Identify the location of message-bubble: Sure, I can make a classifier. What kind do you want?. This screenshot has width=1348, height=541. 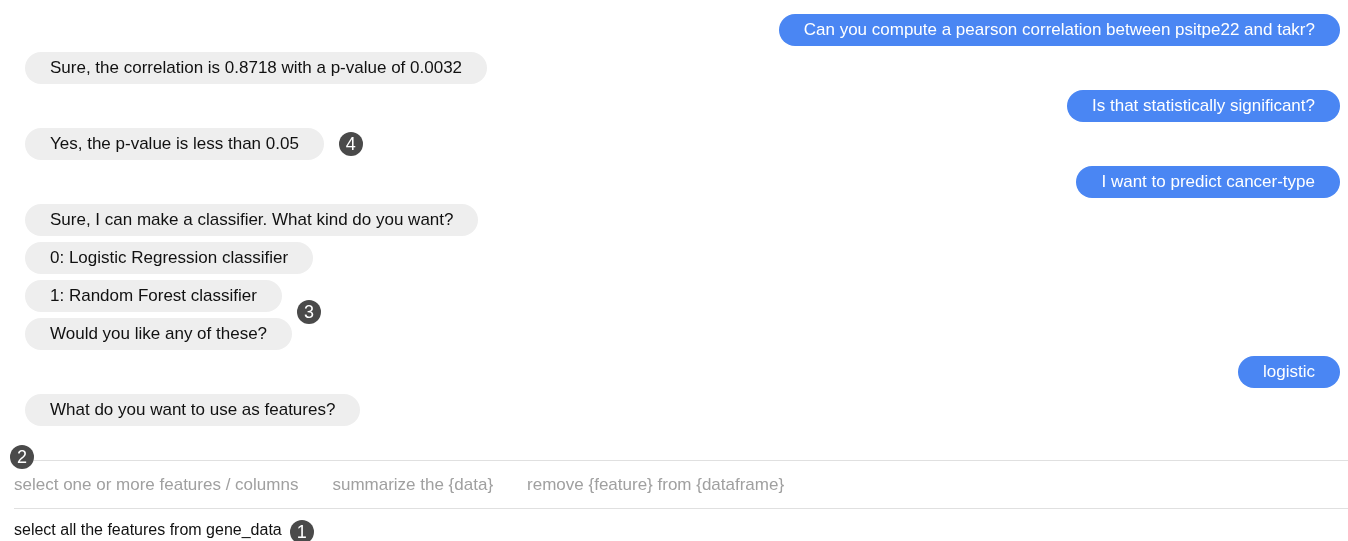
(252, 220).